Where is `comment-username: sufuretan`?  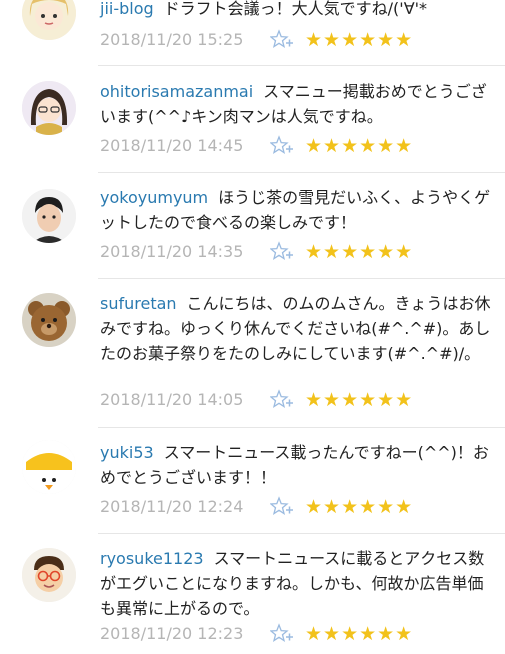
comment-username: sufuretan is located at coordinates (138, 303).